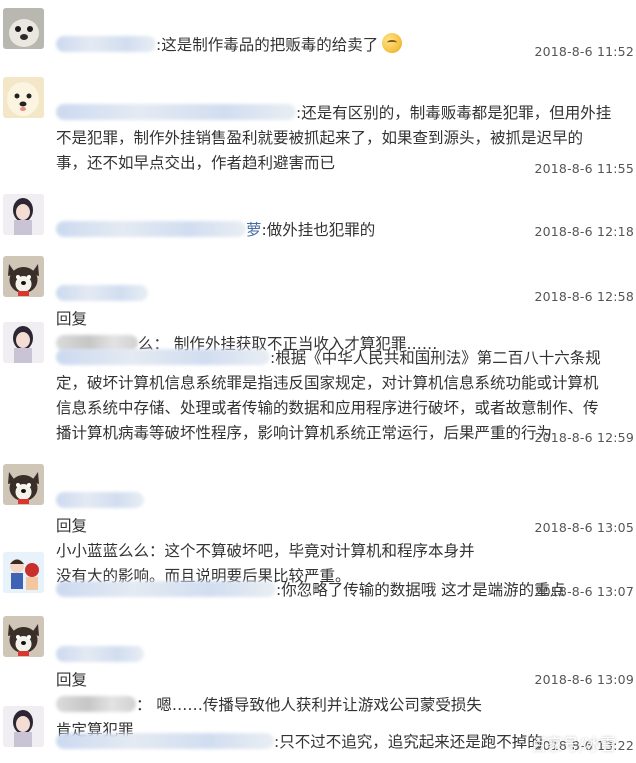 Image resolution: width=636 pixels, height=763 pixels. What do you see at coordinates (318, 30) in the screenshot?
I see `comment-1: :这是制作毒品的把贩毒的给卖了 2018-8-6 11:52` at bounding box center [318, 30].